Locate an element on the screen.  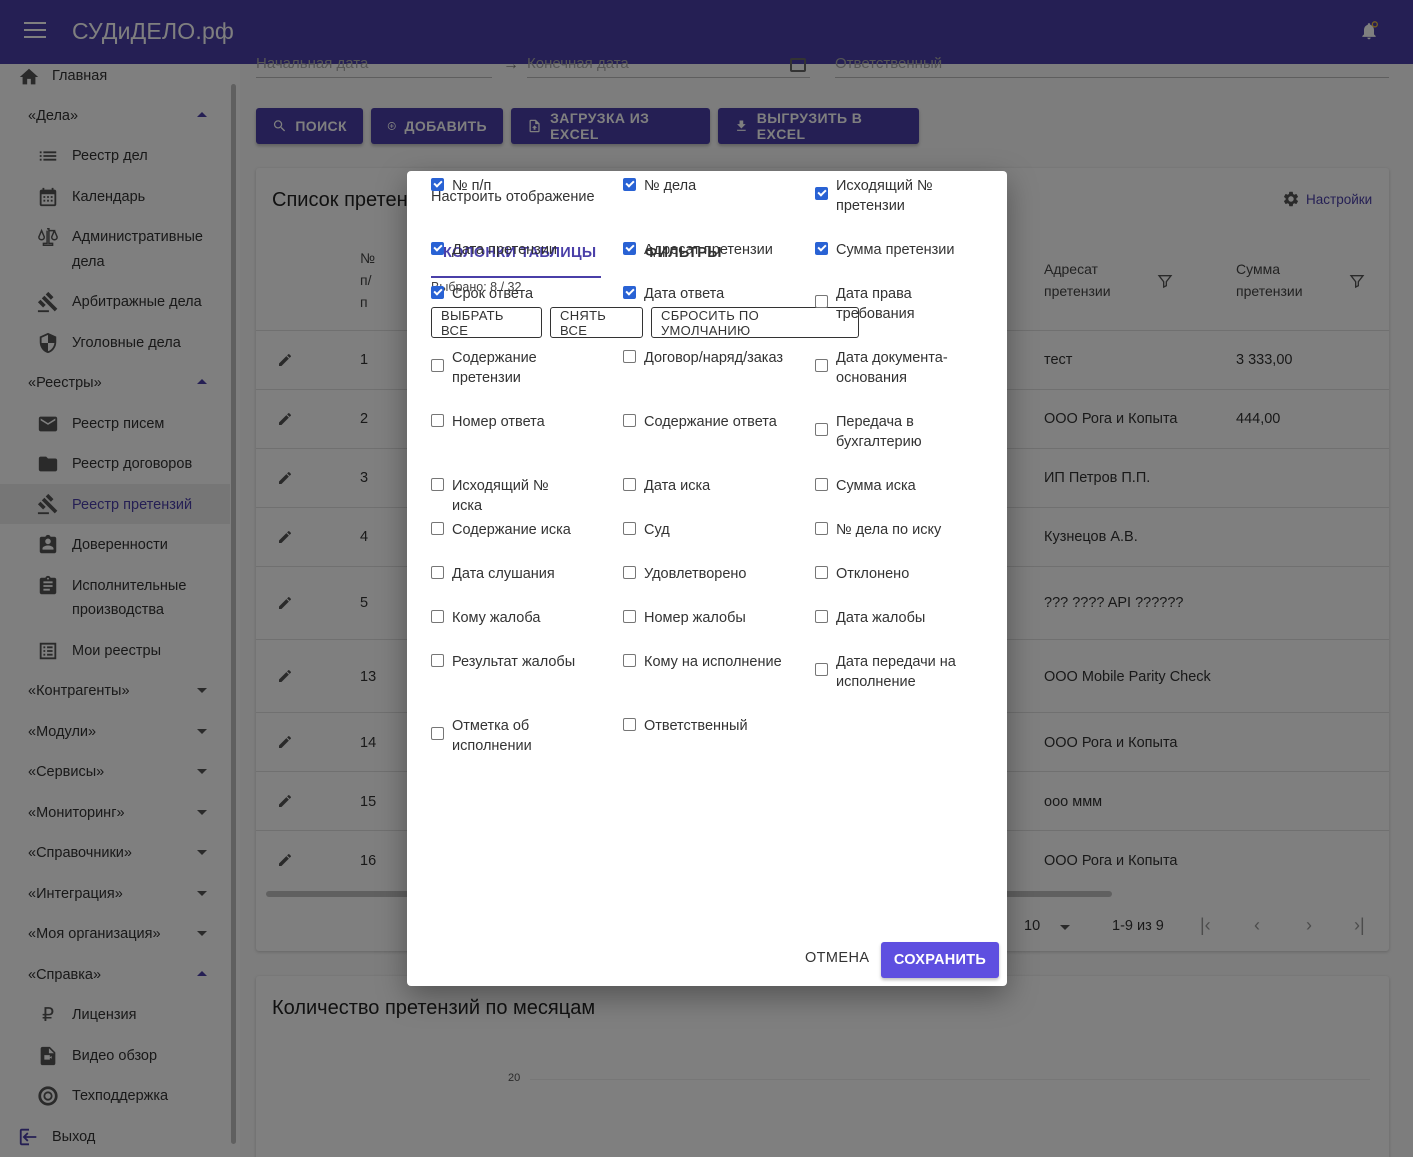
column-checkbox: Сумма претензии is located at coordinates (900, 250).